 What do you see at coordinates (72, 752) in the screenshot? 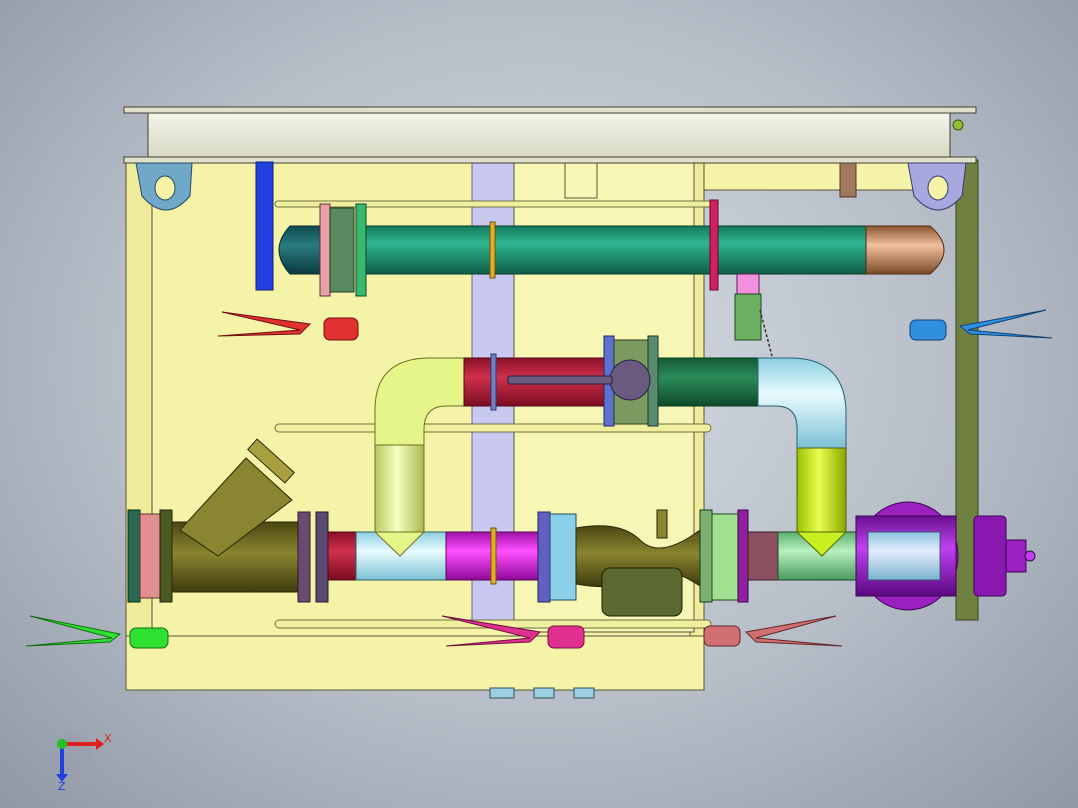
I see `triad-shadow` at bounding box center [72, 752].